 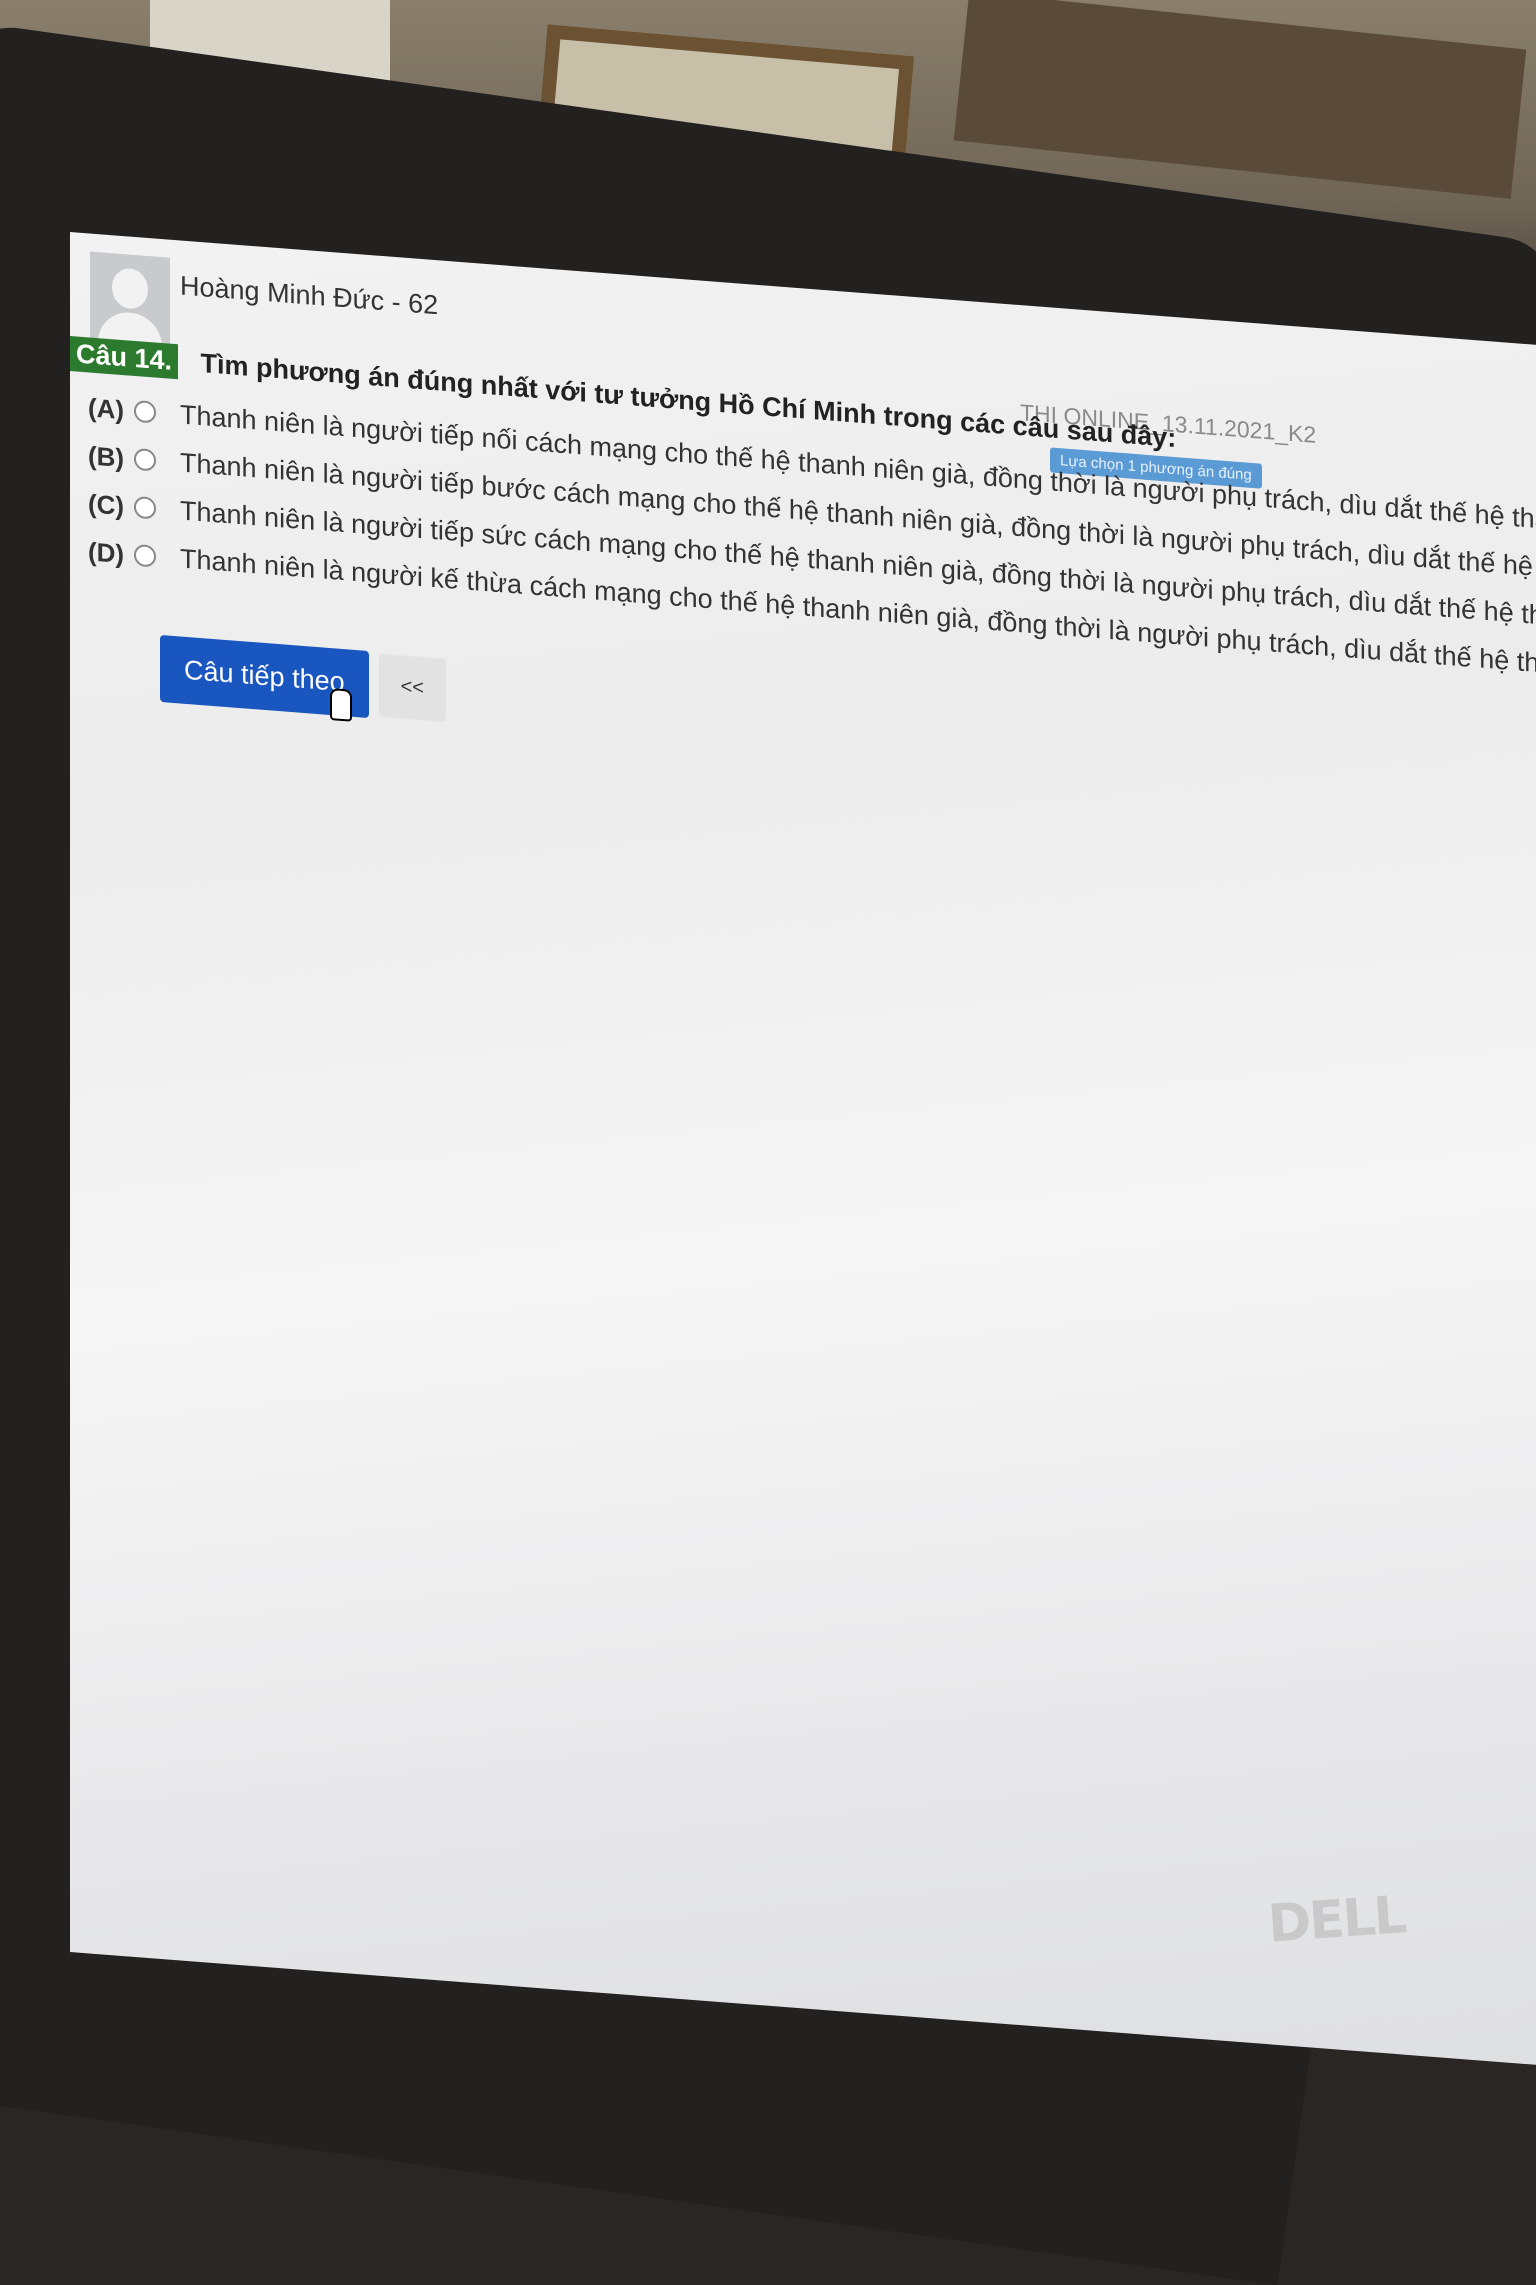 I want to click on option-letter: (A), so click(x=106, y=408).